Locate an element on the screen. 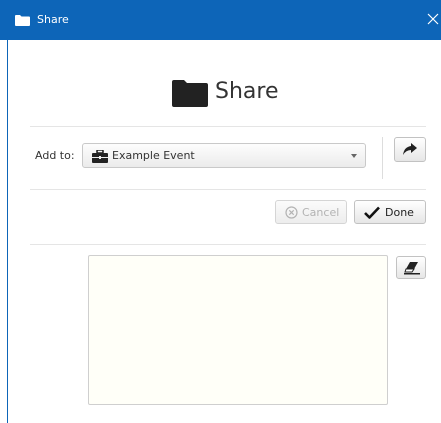  add-to-select: Example Event is located at coordinates (224, 155).